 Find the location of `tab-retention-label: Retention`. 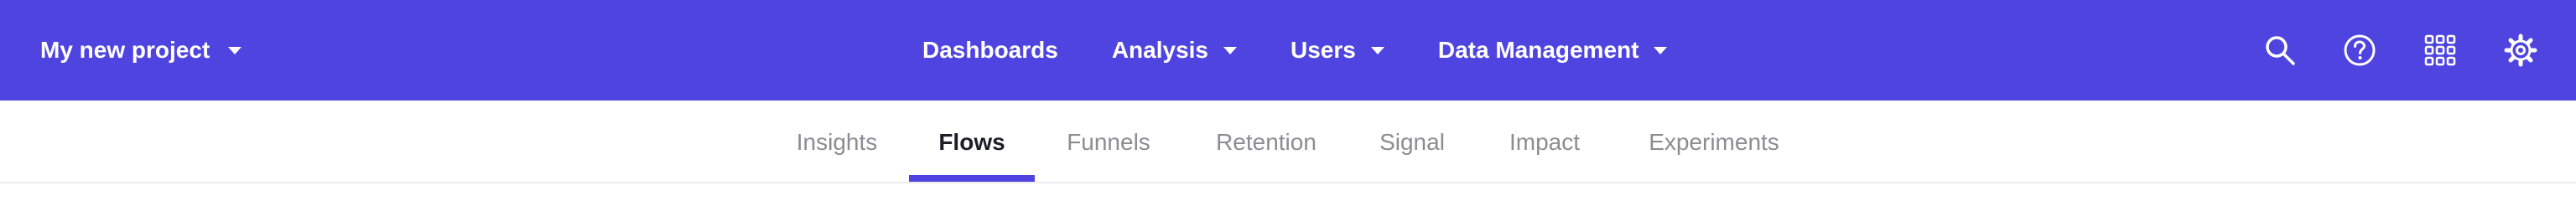

tab-retention-label: Retention is located at coordinates (1266, 141).